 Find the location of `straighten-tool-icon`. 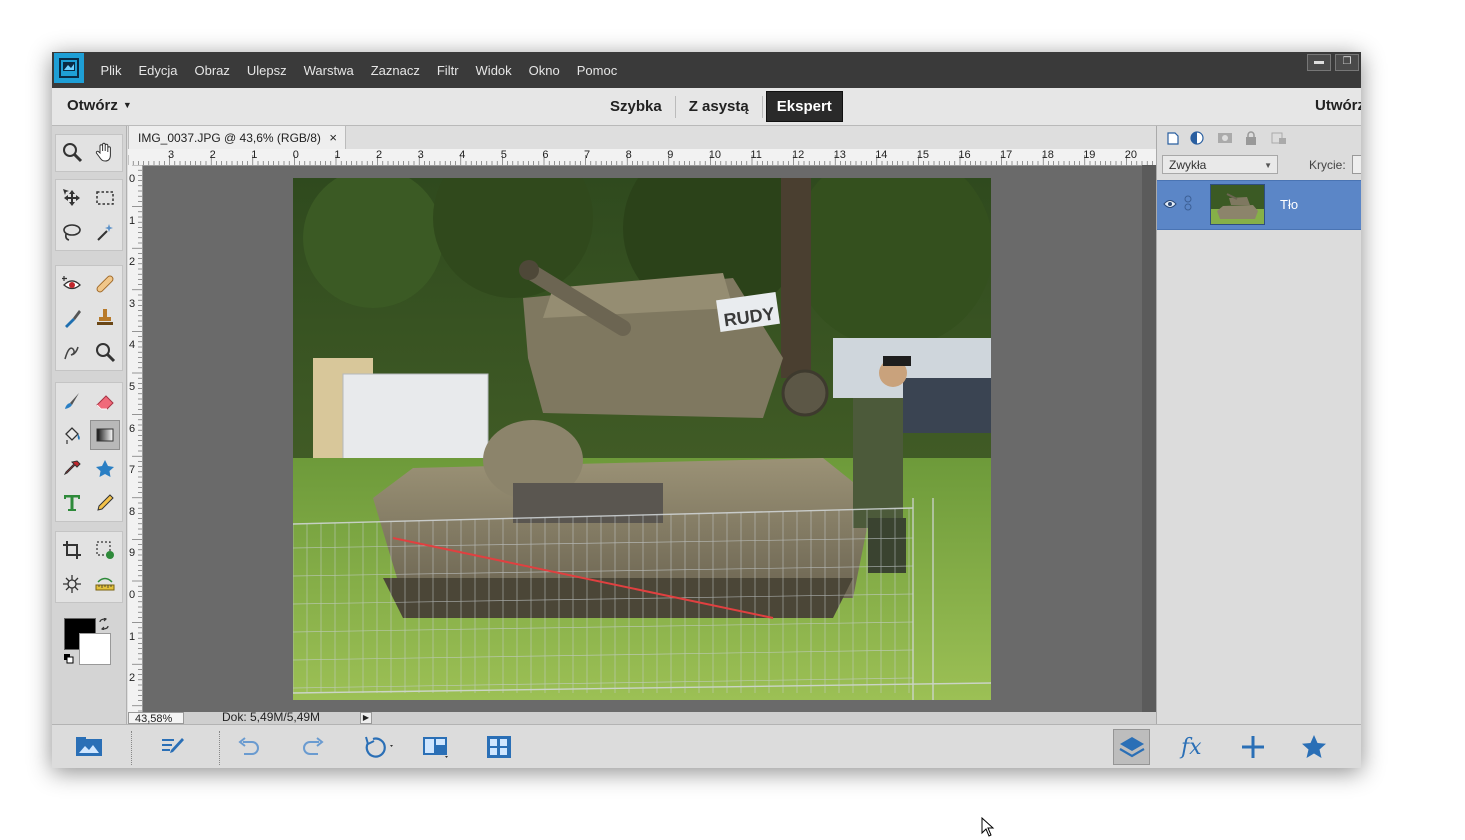

straighten-tool-icon is located at coordinates (105, 584).